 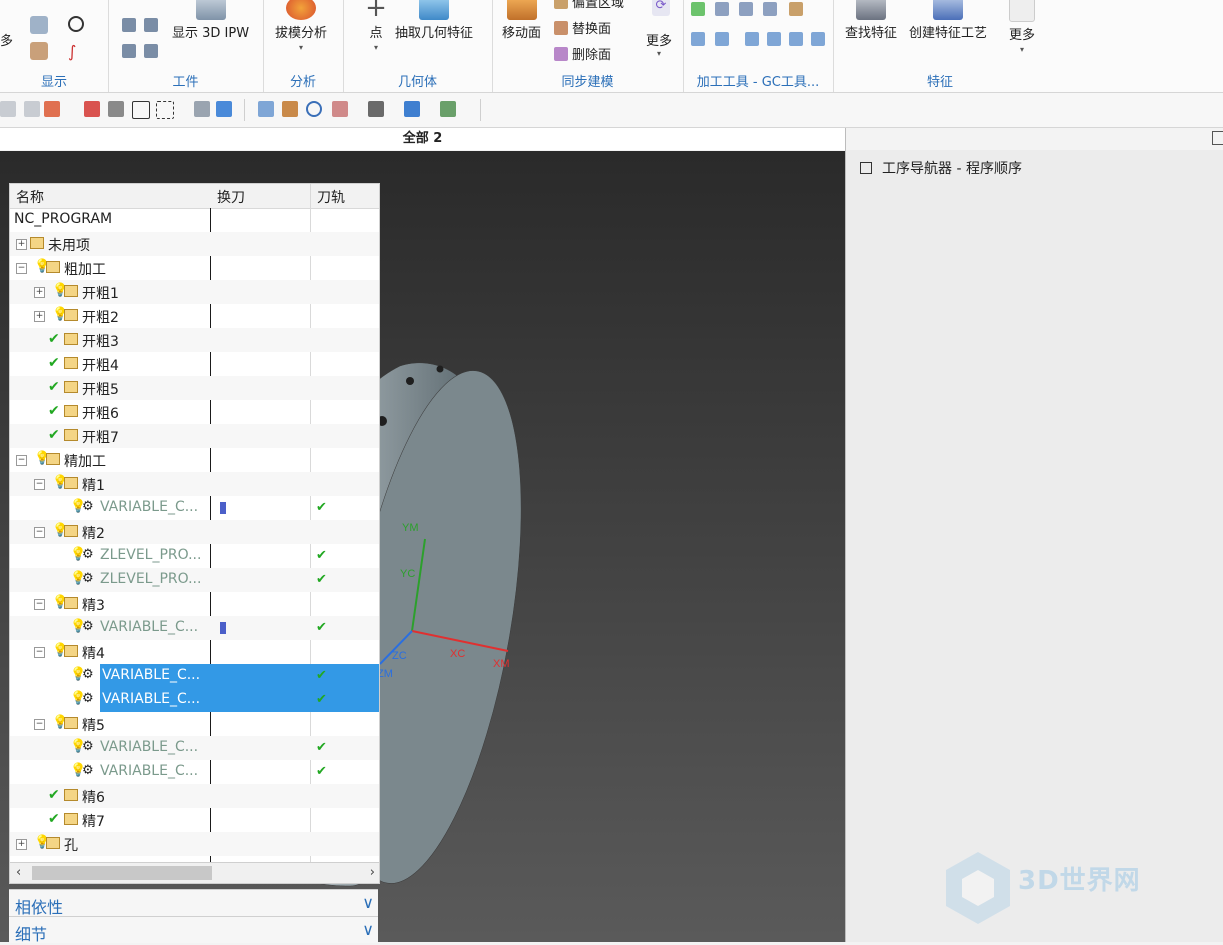 What do you see at coordinates (448, 109) in the screenshot?
I see `edit-section-icon` at bounding box center [448, 109].